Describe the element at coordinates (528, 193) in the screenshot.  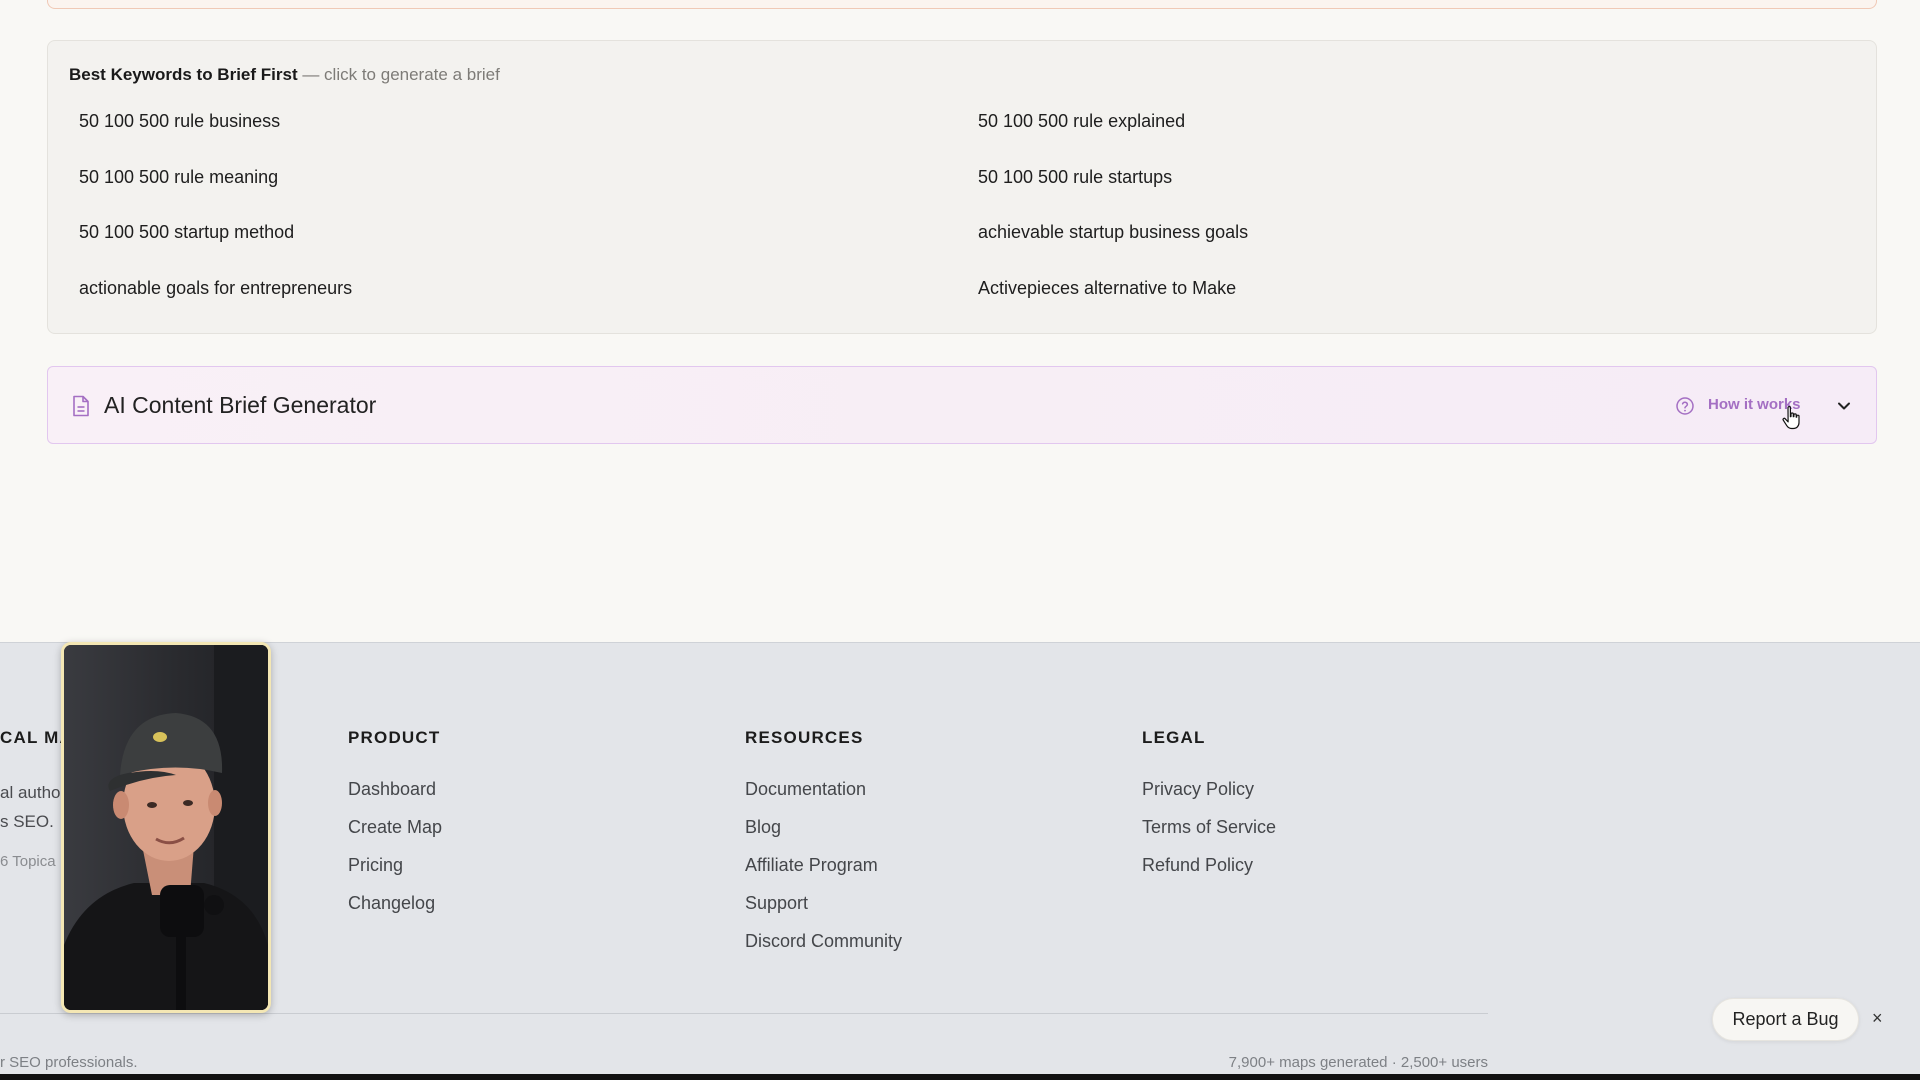
I see `keyword-item: 50 100 500 rule meaning` at that location.